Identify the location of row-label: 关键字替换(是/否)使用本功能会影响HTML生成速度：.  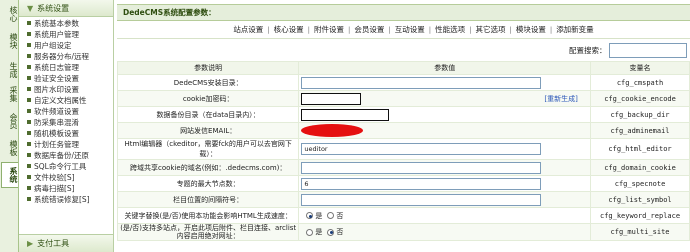
(208, 215).